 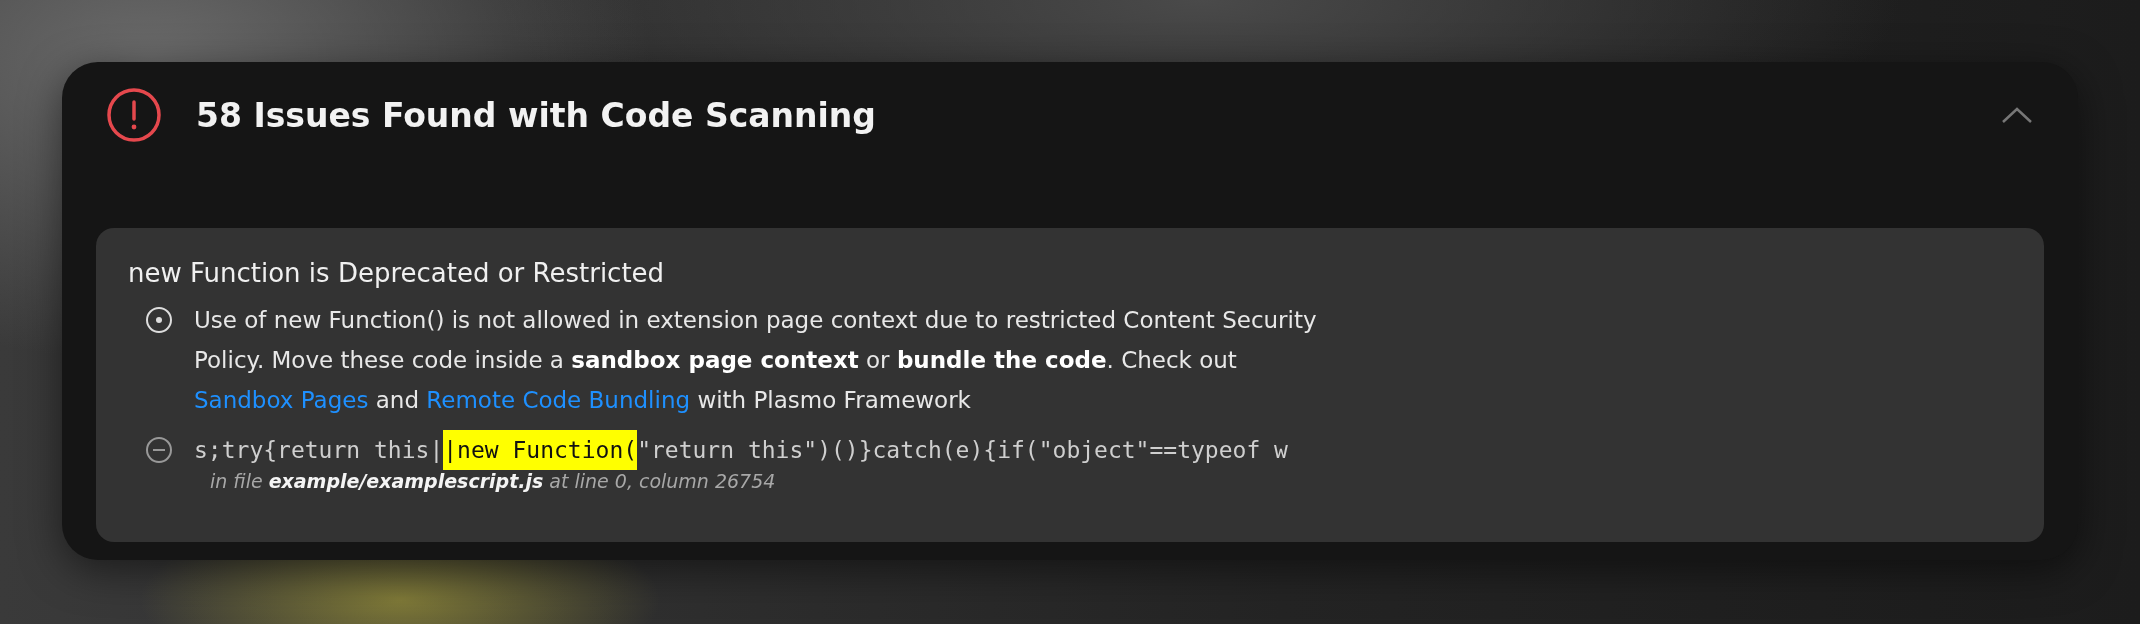 I want to click on issue-description: Use of new Function() is not allowed in extension page context due to restricted Content Security Policy. Move these code inside a sandbox page context or bundle the code. Check out Sandbox Pages and Remote Code Bundling with Plasmo Framework, so click(x=756, y=360).